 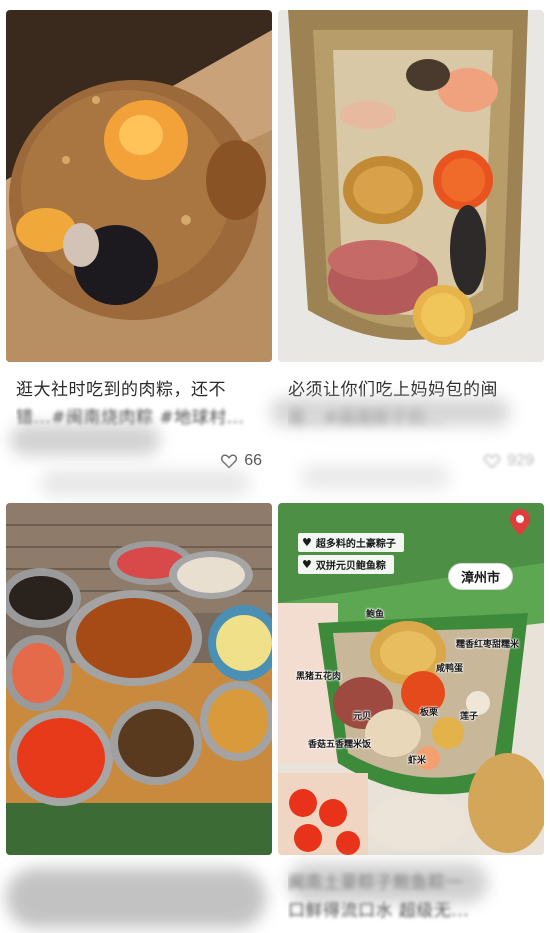 I want to click on like-button: 929, so click(x=508, y=461).